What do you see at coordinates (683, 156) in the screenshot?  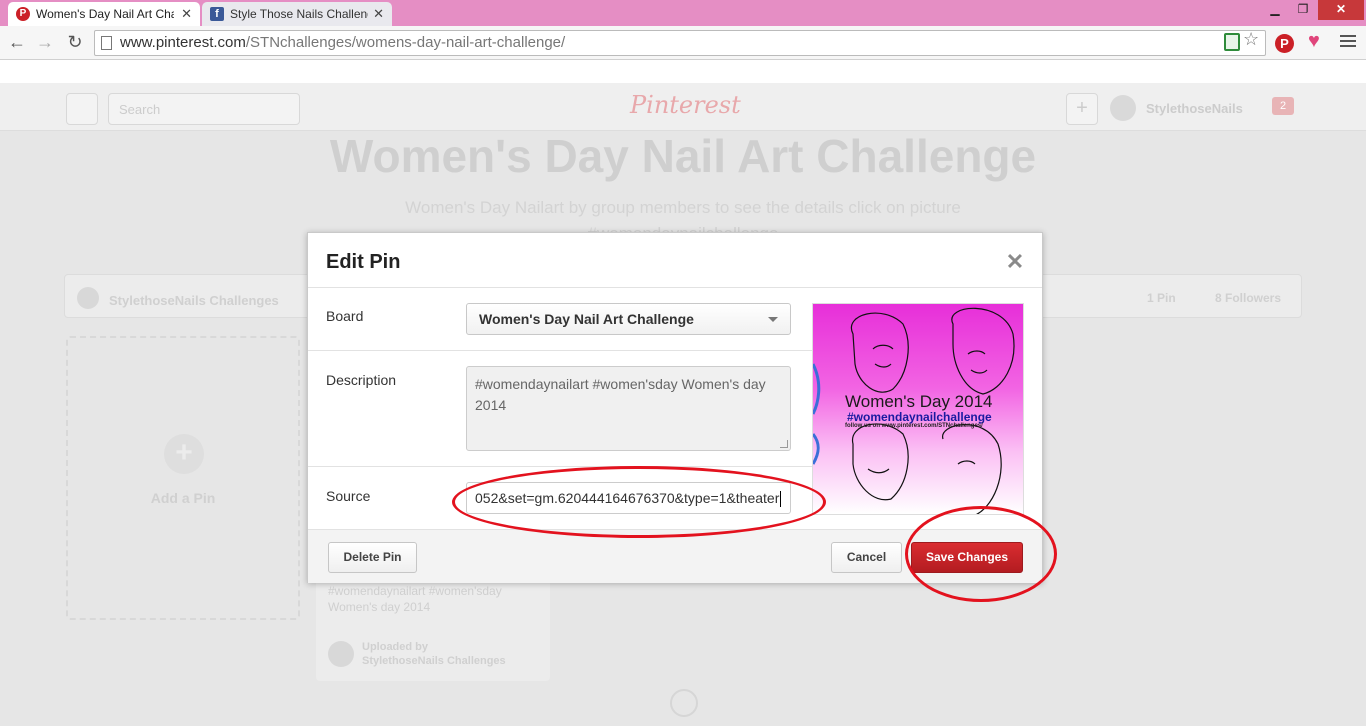 I see `board-title: Women's Day Nail Art Challenge` at bounding box center [683, 156].